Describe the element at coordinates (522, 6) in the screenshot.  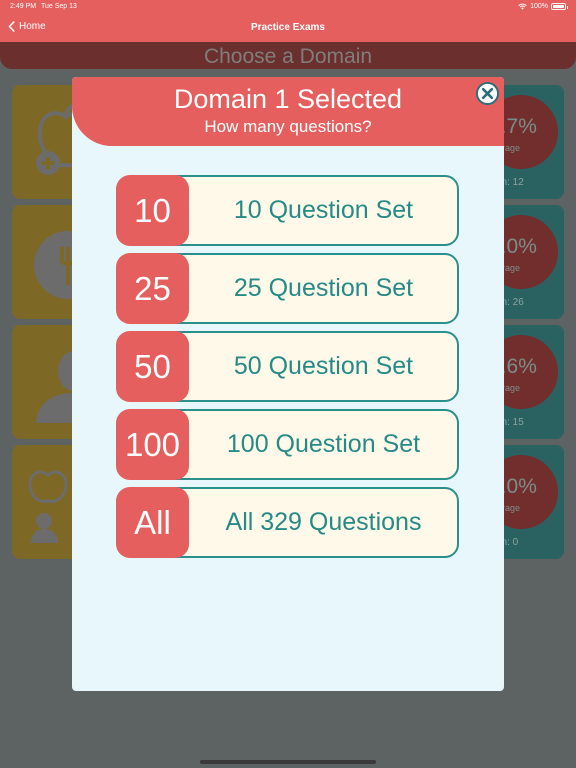
I see `wifi-icon` at that location.